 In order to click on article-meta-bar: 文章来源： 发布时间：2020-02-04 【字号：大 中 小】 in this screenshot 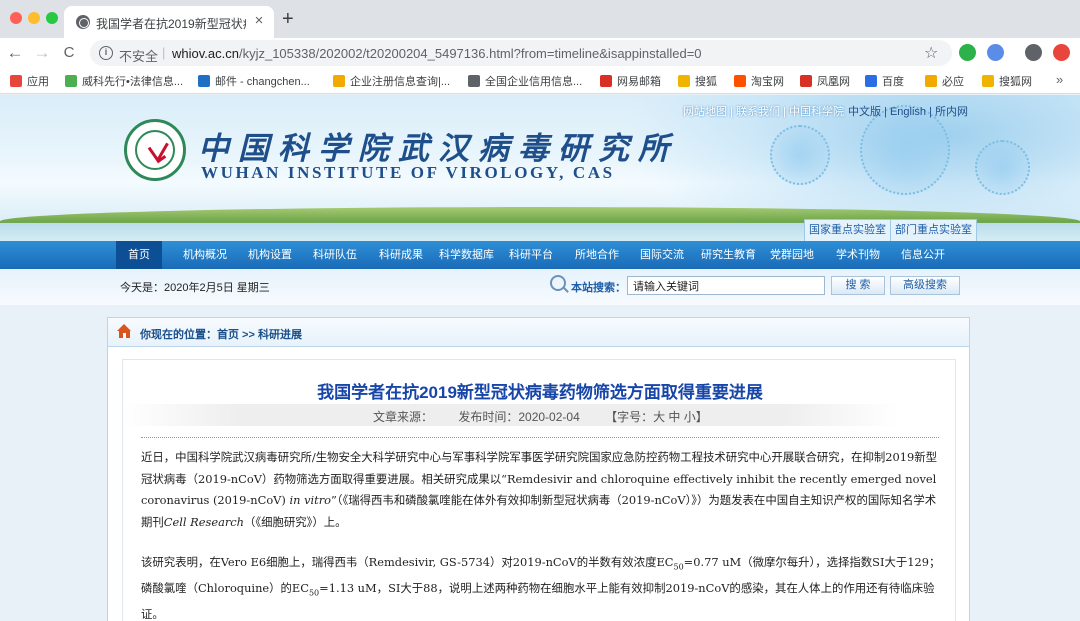, I will do `click(511, 415)`.